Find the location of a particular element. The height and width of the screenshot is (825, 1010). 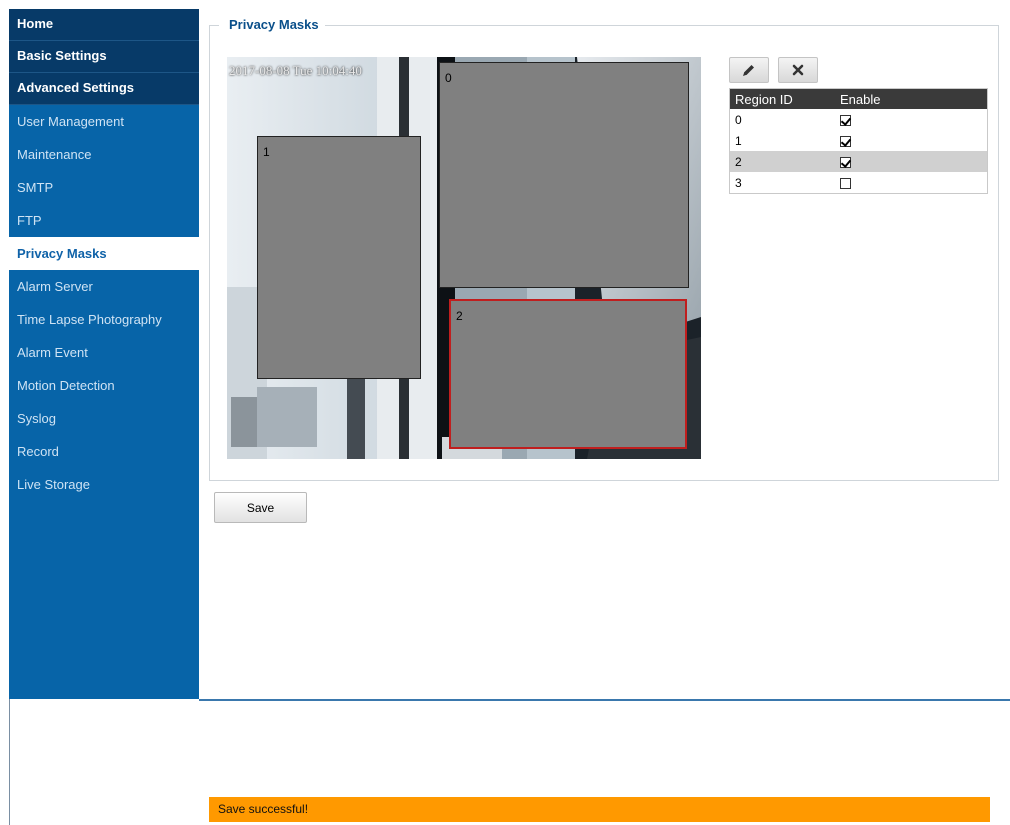

delete-button is located at coordinates (798, 70).